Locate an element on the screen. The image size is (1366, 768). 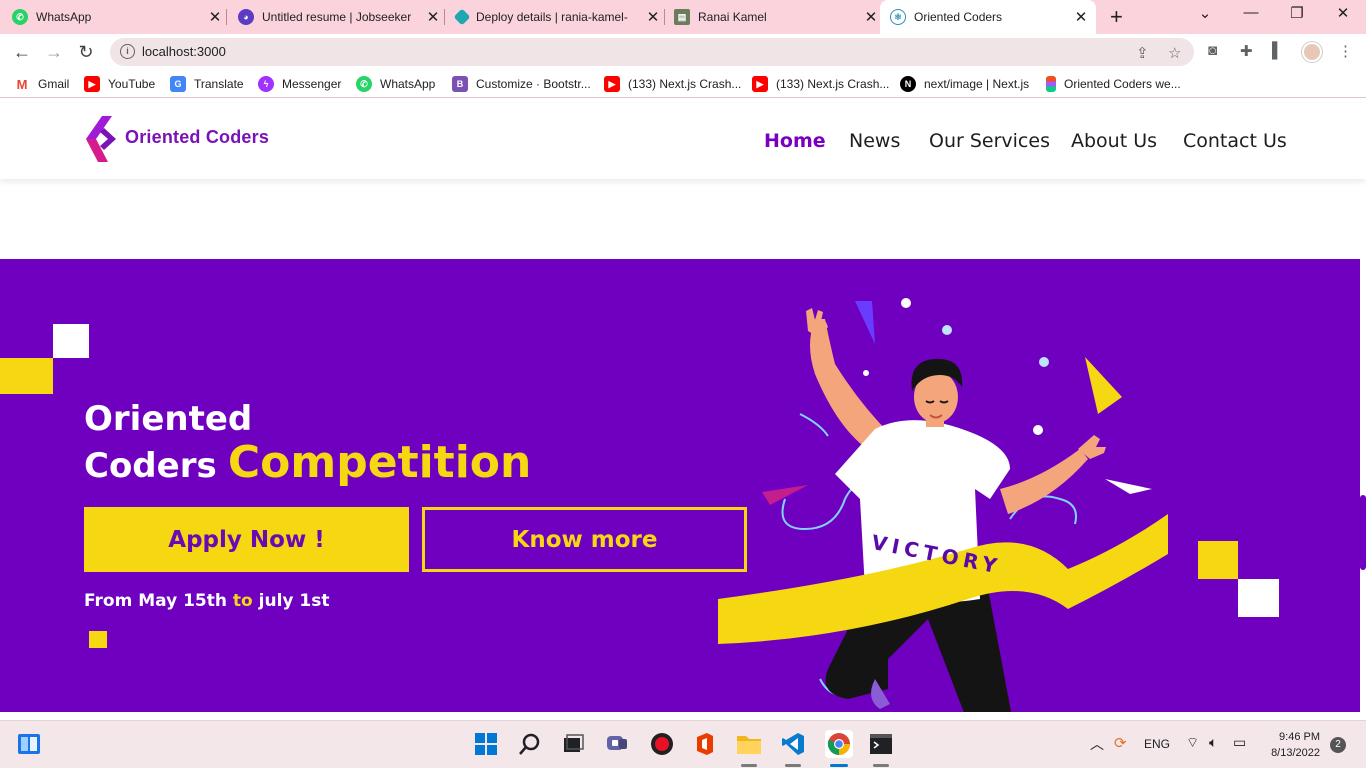
gmail-icon: M is located at coordinates (22, 84).